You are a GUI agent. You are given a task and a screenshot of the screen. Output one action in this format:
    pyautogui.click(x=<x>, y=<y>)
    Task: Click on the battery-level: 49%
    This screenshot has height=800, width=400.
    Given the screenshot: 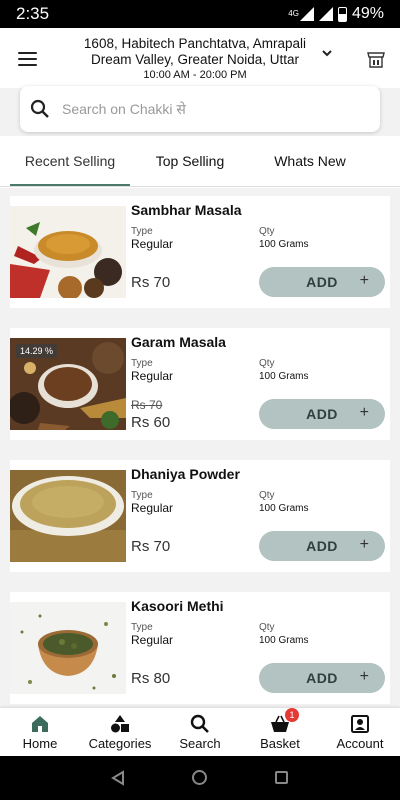 What is the action you would take?
    pyautogui.click(x=367, y=13)
    